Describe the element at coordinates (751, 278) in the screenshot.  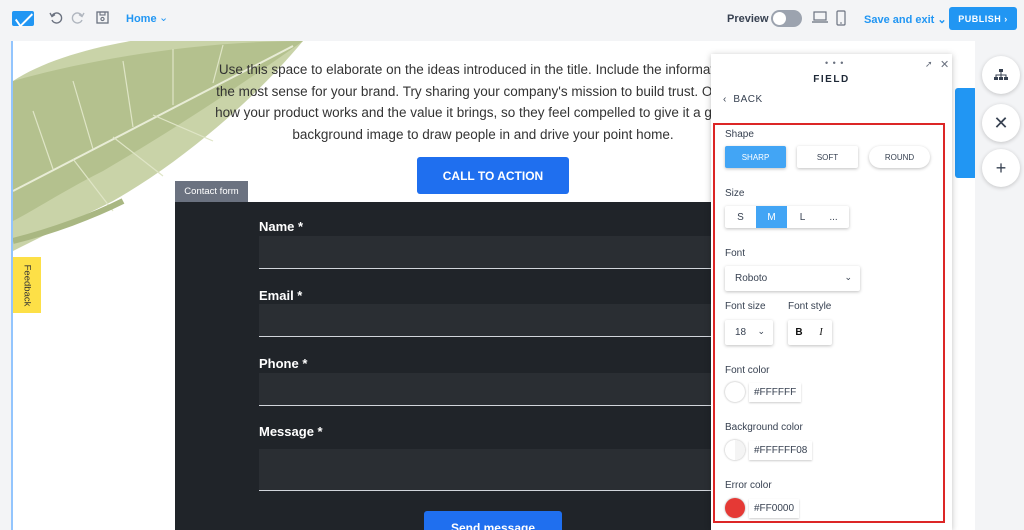
I see `font-value: Roboto` at that location.